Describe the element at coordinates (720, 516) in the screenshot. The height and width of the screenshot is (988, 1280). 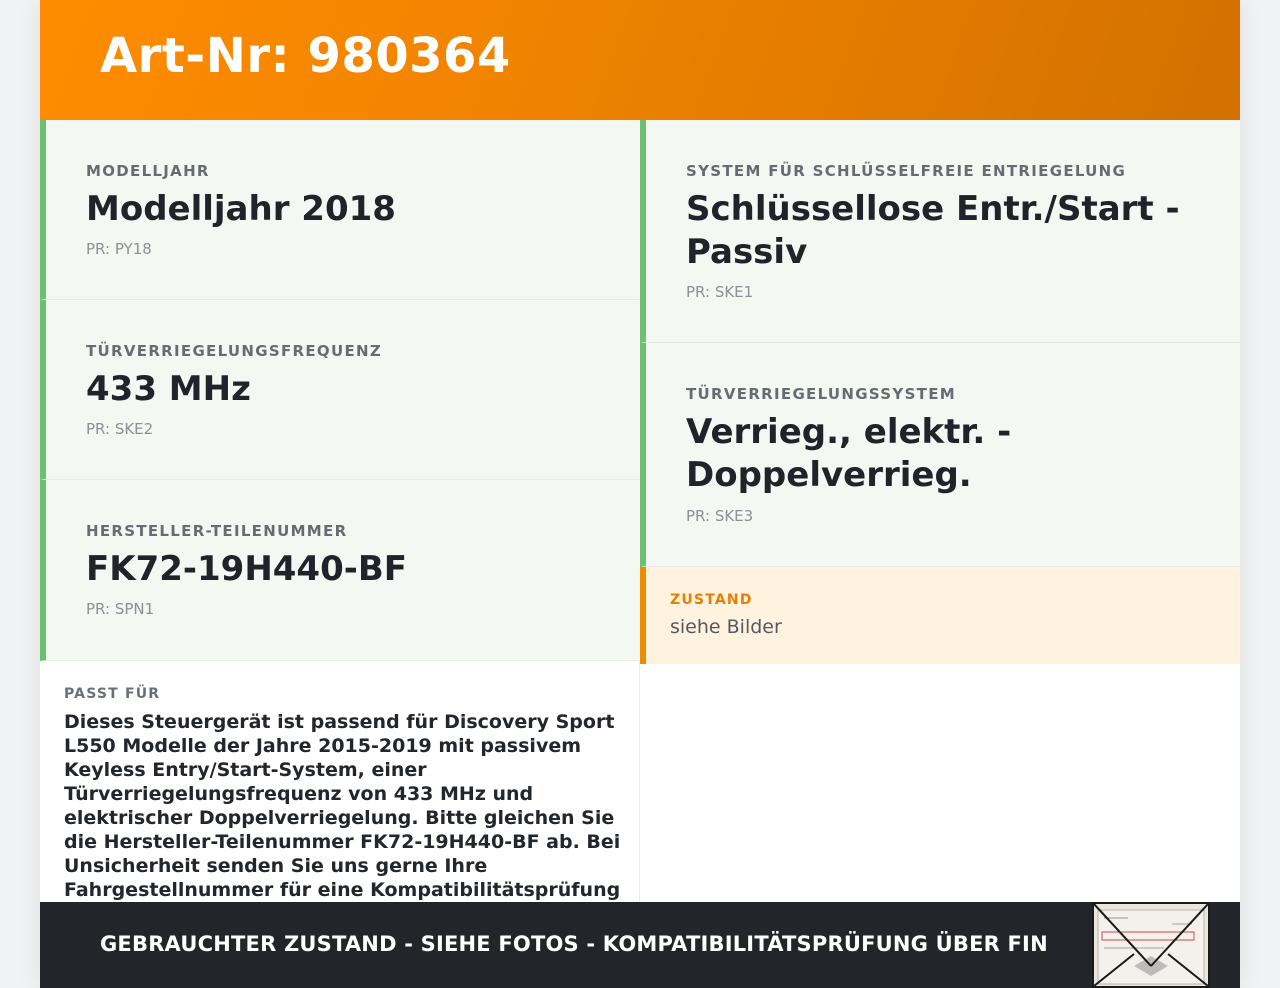
I see `spec-pr-code: PR: SKE3` at that location.